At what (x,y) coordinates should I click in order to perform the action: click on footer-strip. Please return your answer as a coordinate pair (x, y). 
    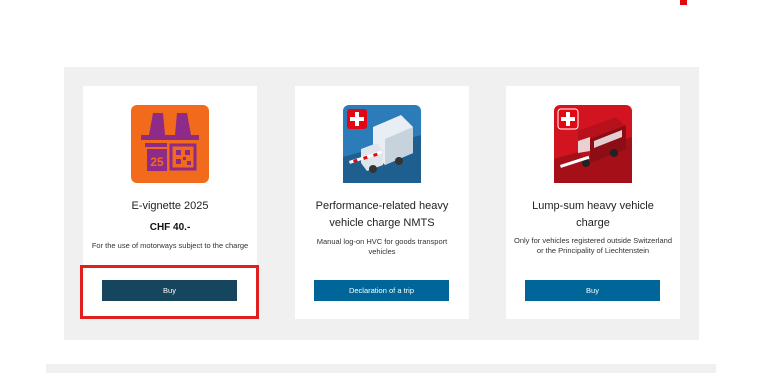
    Looking at the image, I should click on (381, 368).